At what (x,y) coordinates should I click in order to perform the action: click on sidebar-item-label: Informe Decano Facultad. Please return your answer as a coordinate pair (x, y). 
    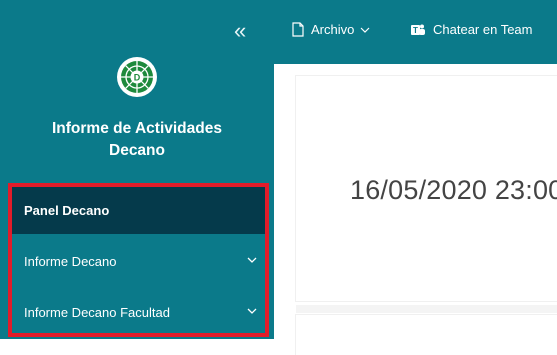
    Looking at the image, I should click on (97, 312).